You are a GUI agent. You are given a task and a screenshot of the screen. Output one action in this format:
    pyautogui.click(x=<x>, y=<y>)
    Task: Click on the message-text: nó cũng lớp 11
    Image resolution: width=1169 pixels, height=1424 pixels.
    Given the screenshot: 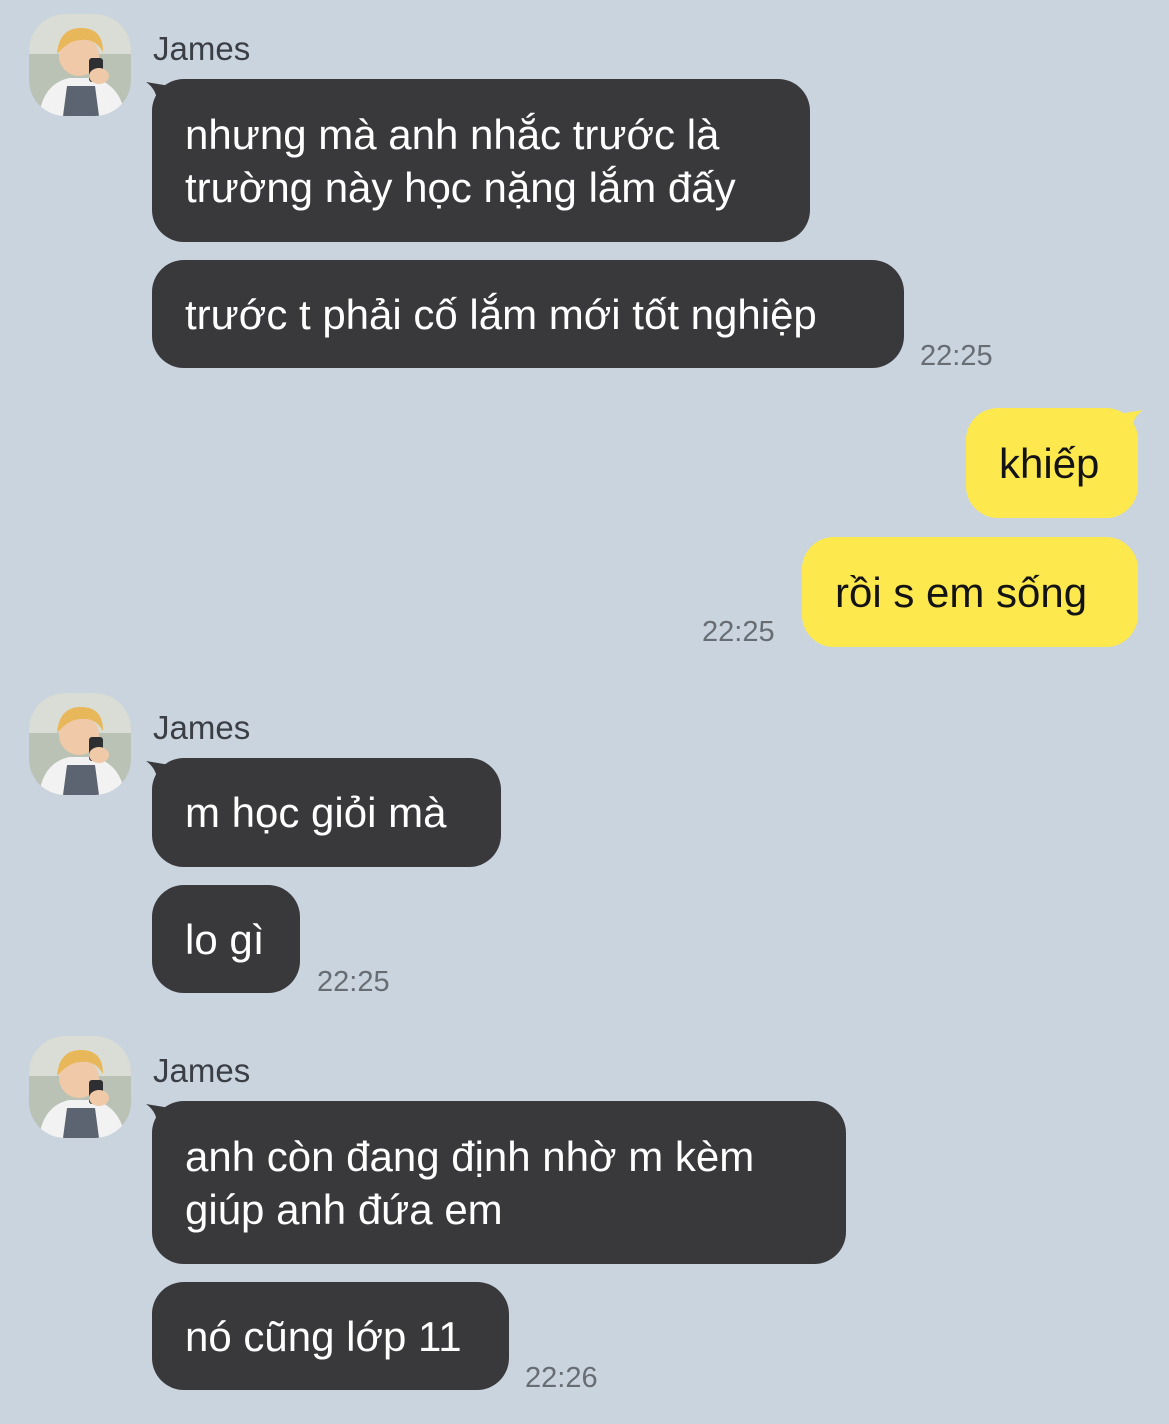 What is the action you would take?
    pyautogui.click(x=323, y=1336)
    